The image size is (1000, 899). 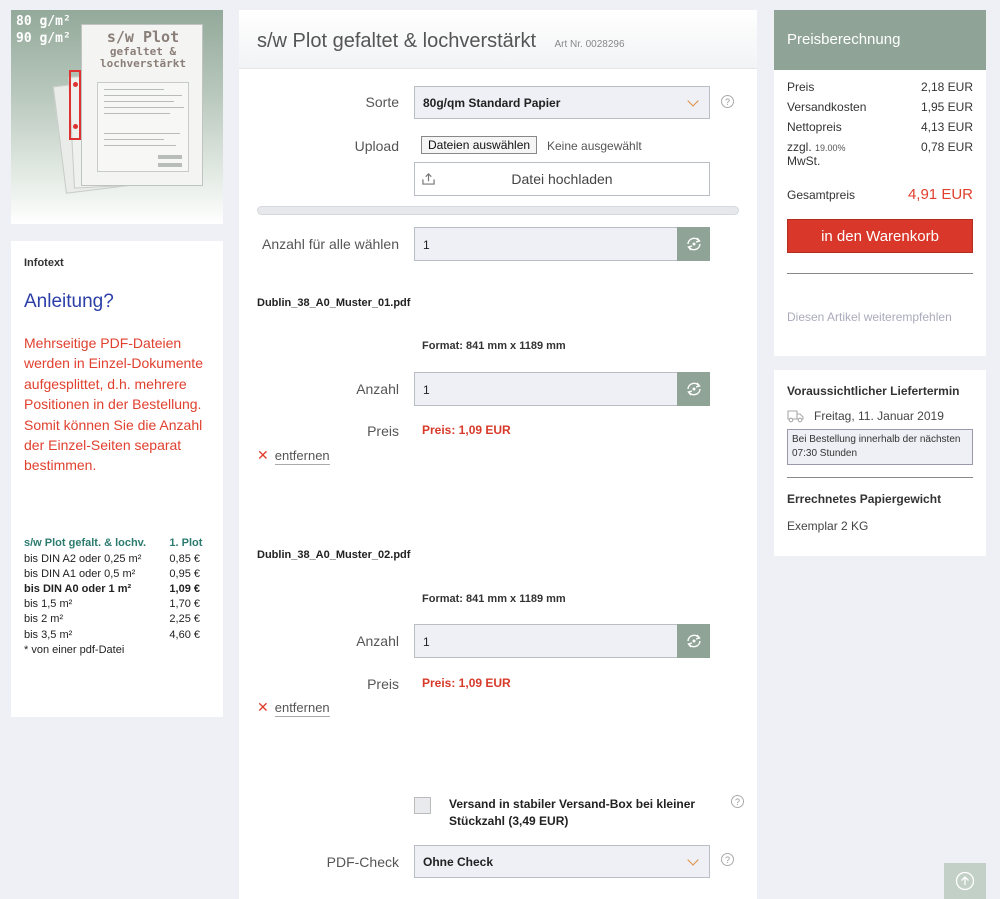 I want to click on total-row: Gesamtpreis 4,91 EUR, so click(x=880, y=194).